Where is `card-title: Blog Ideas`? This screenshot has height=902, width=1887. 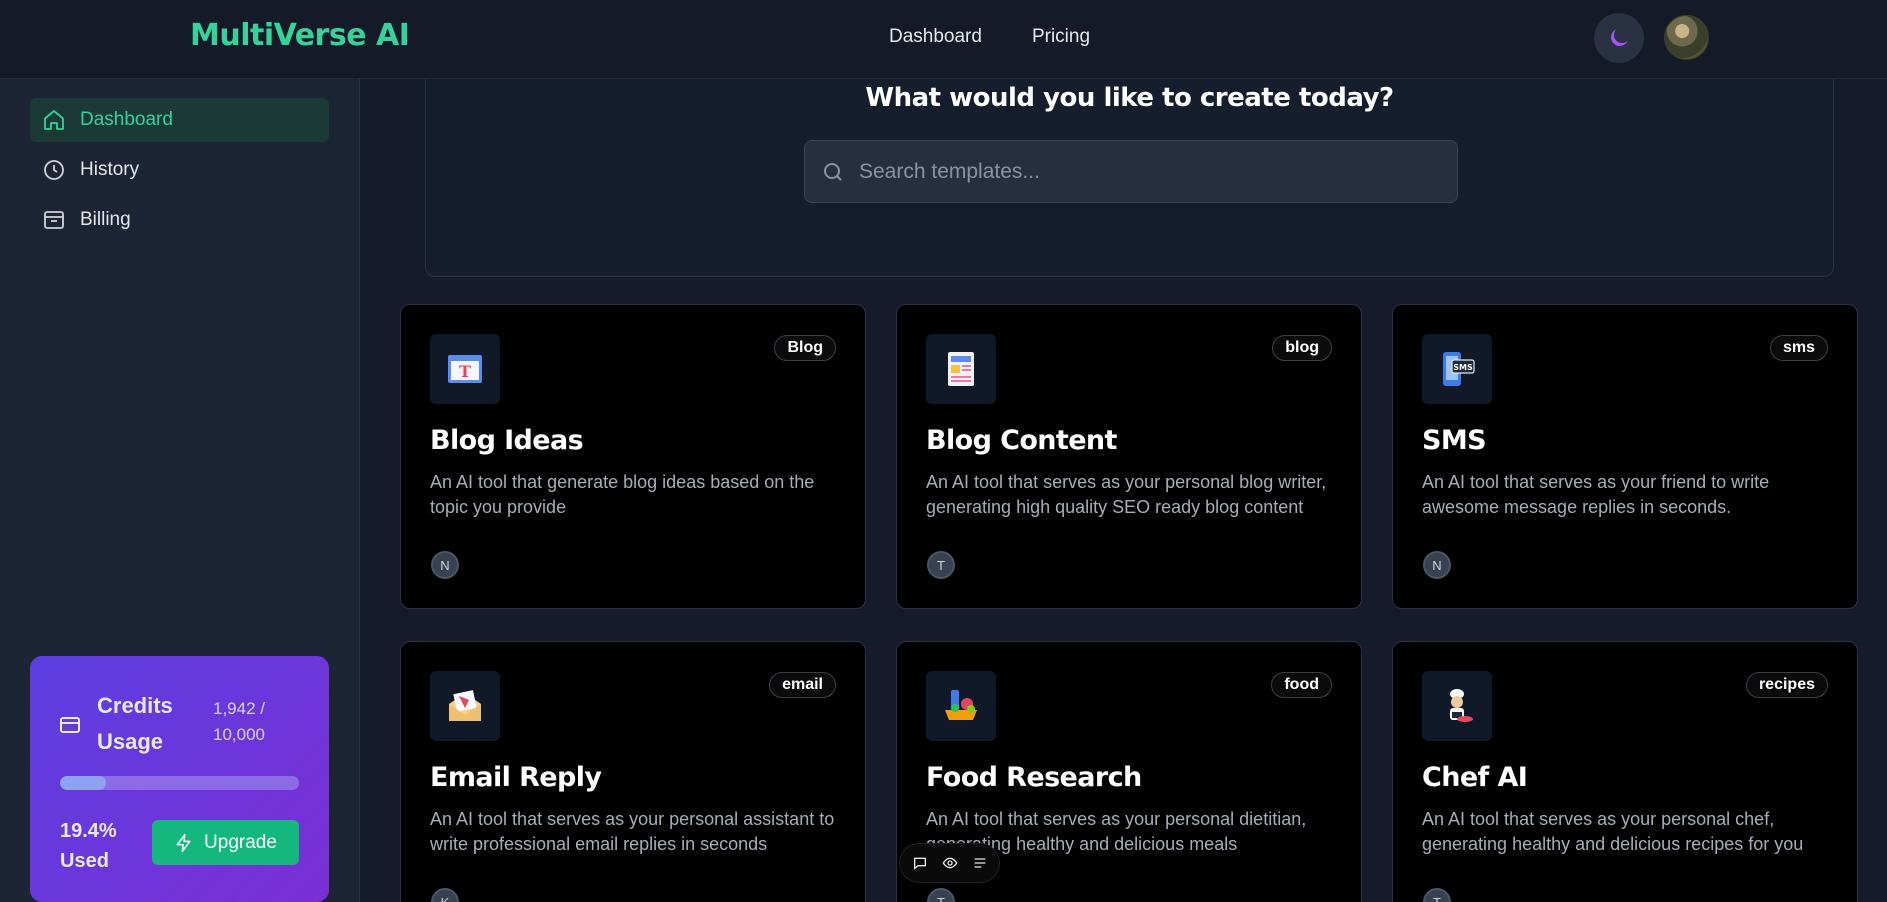
card-title: Blog Ideas is located at coordinates (507, 440).